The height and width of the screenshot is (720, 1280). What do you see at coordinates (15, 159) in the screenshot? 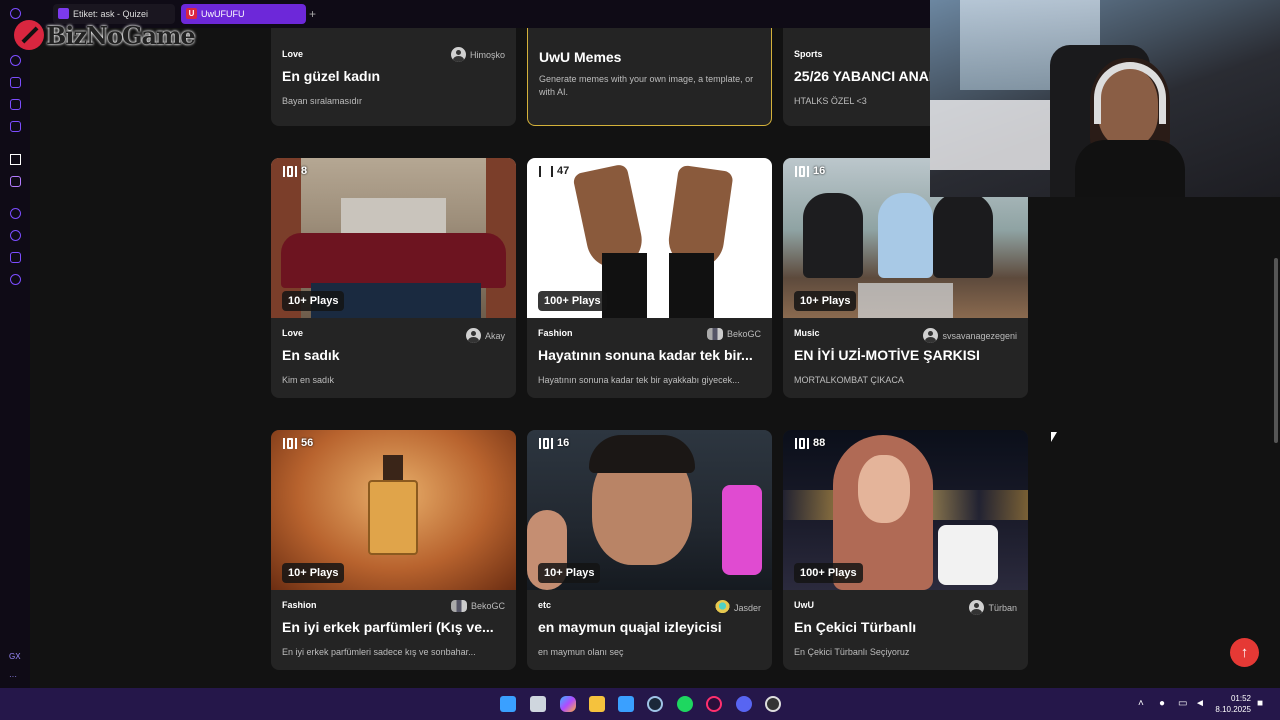
I see `nav-icon` at bounding box center [15, 159].